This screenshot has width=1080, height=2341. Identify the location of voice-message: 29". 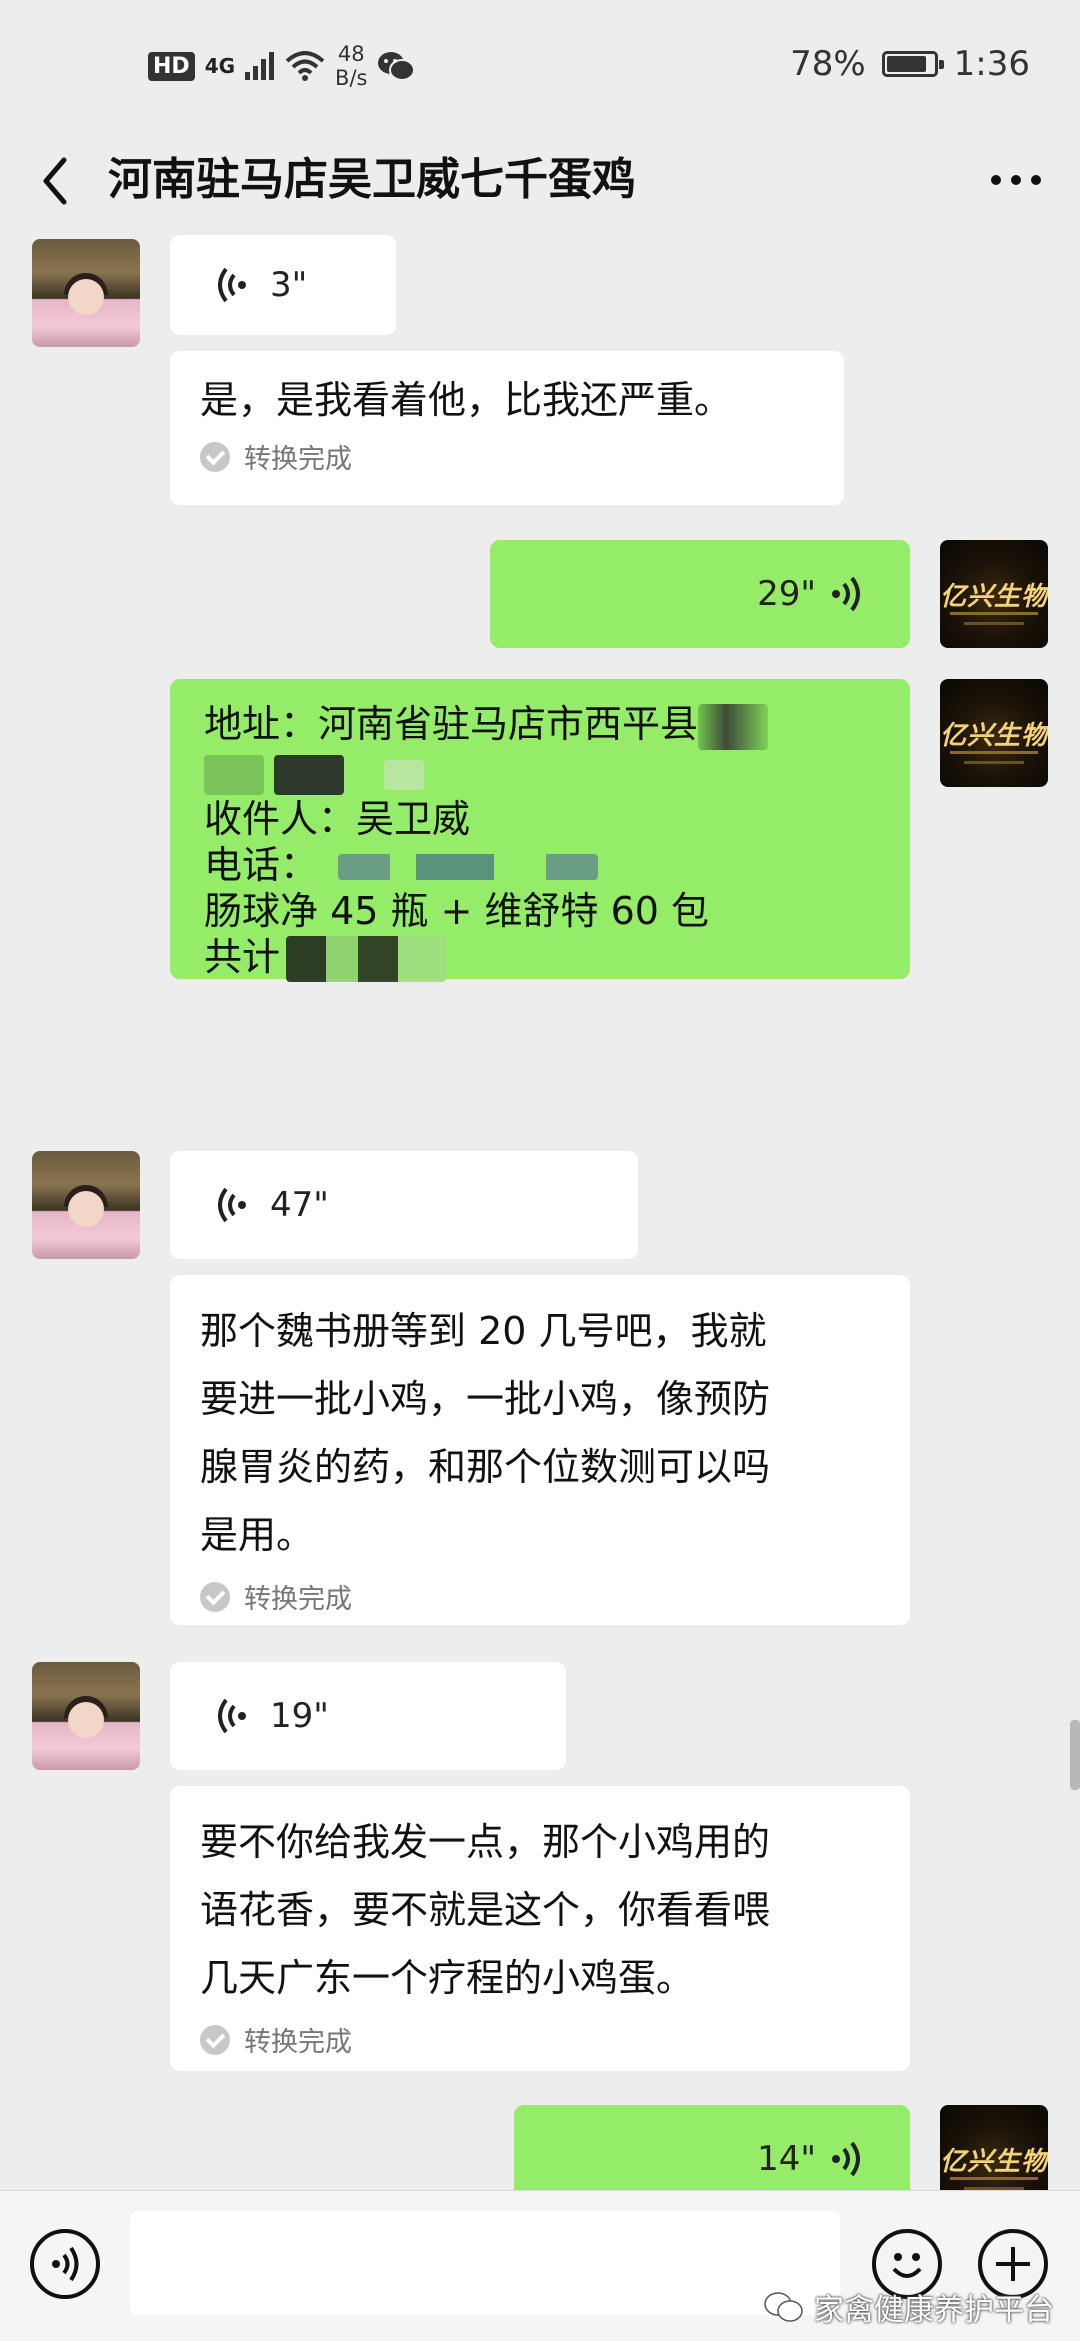
(700, 594).